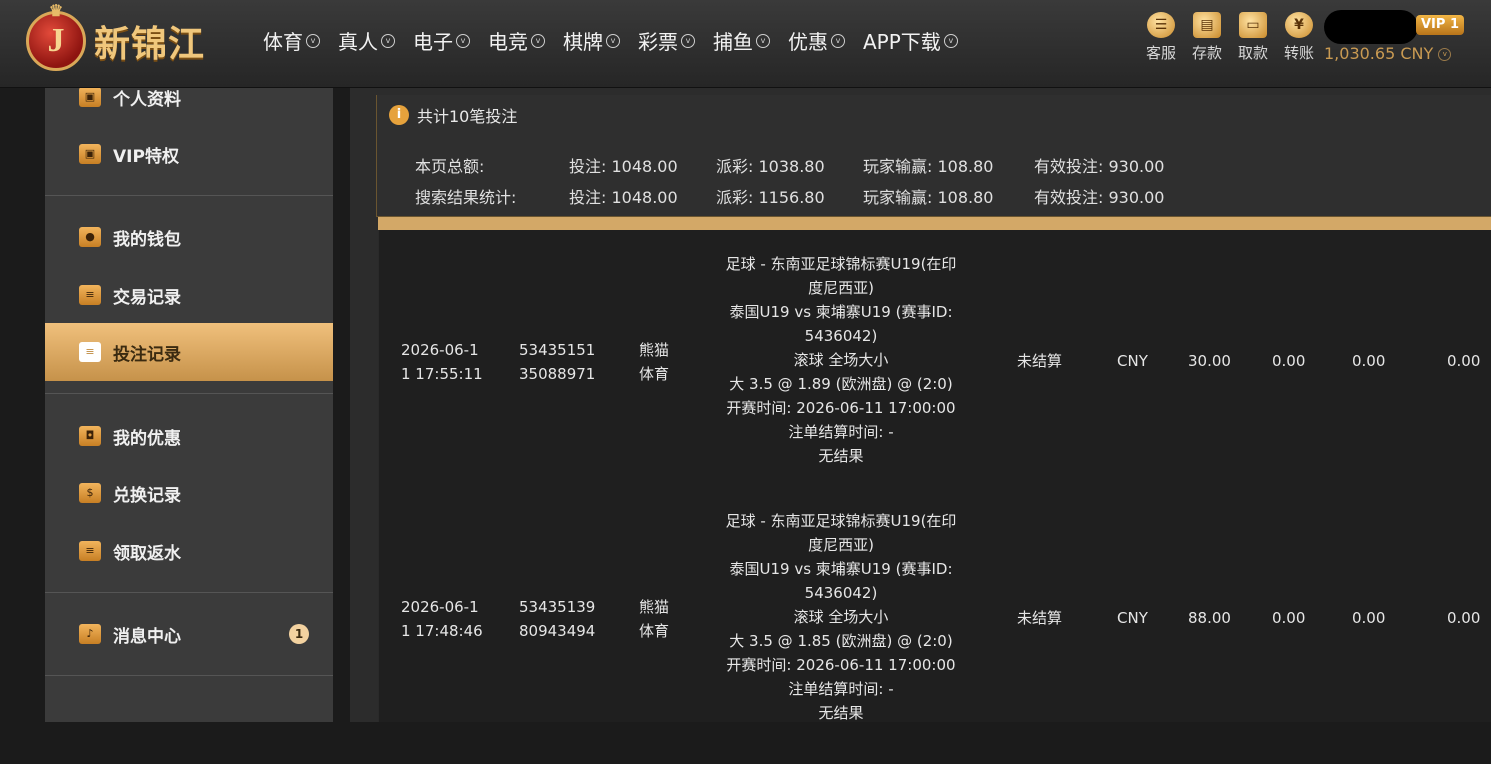 This screenshot has height=764, width=1491. Describe the element at coordinates (189, 237) in the screenshot. I see `sidebar-item-wallet: ● 我的钱包` at that location.